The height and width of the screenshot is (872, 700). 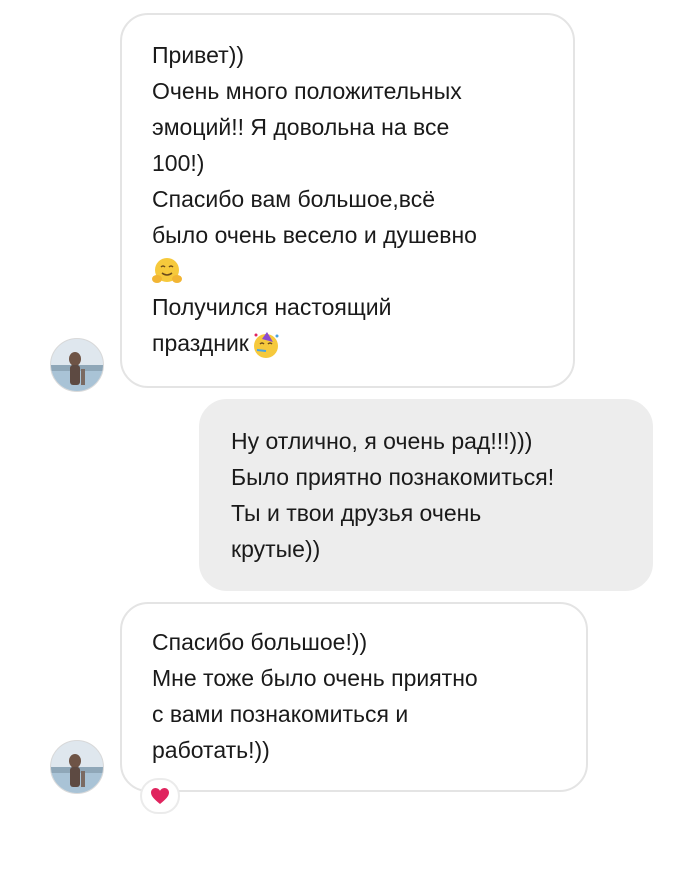 I want to click on message-line: крутые)), so click(x=276, y=549).